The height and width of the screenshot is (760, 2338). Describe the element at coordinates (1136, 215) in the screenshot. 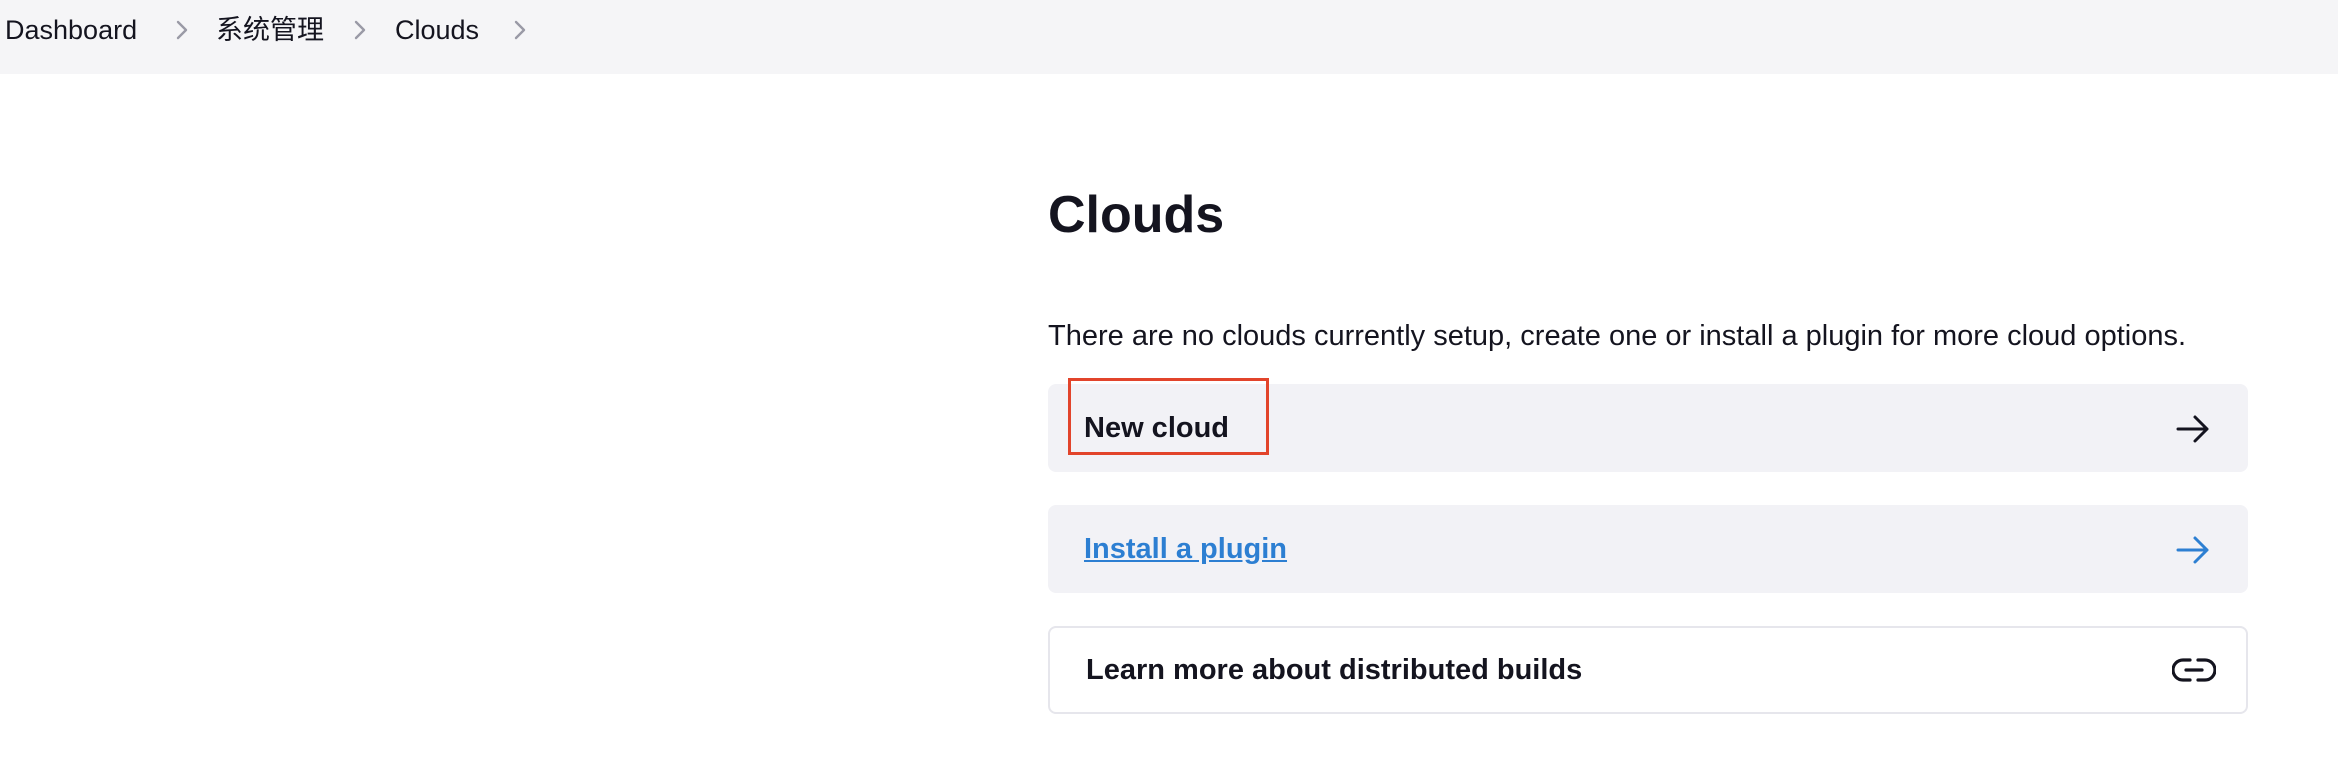

I see `page-title: Clouds` at that location.